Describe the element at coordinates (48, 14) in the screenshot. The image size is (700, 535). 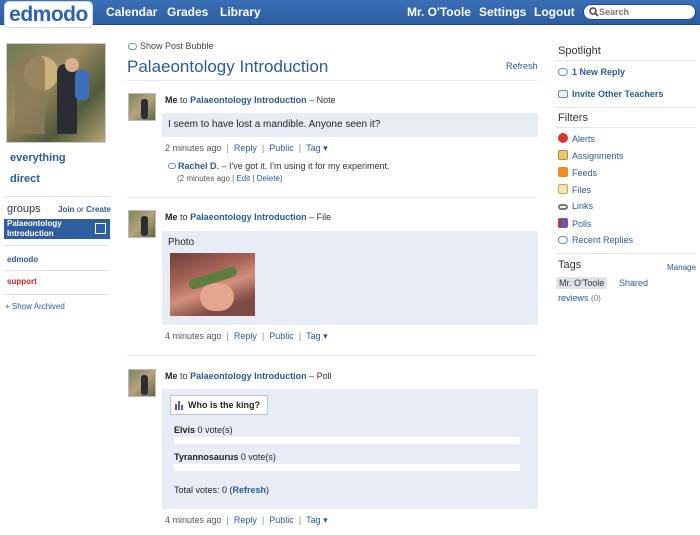
I see `edmodo-logo: edmodo` at that location.